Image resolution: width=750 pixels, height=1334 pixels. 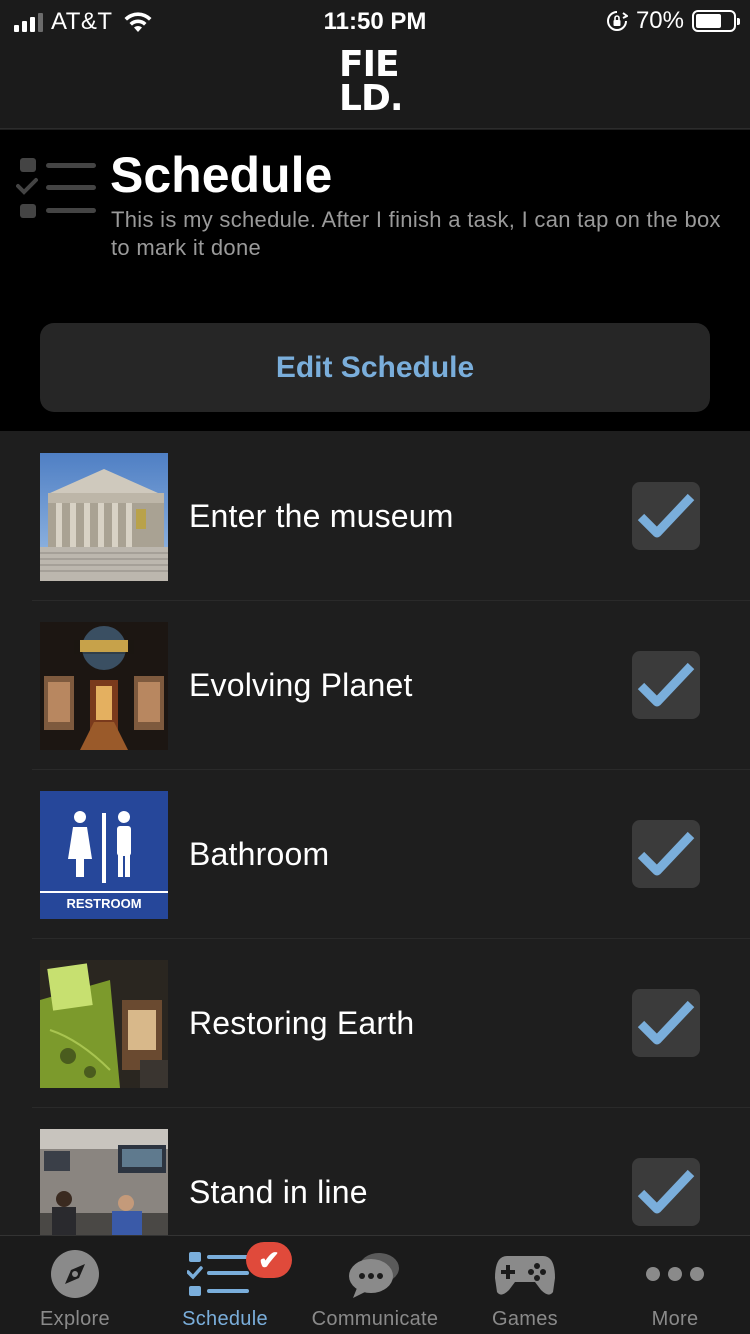 What do you see at coordinates (225, 1319) in the screenshot?
I see `tab-label: Schedule` at bounding box center [225, 1319].